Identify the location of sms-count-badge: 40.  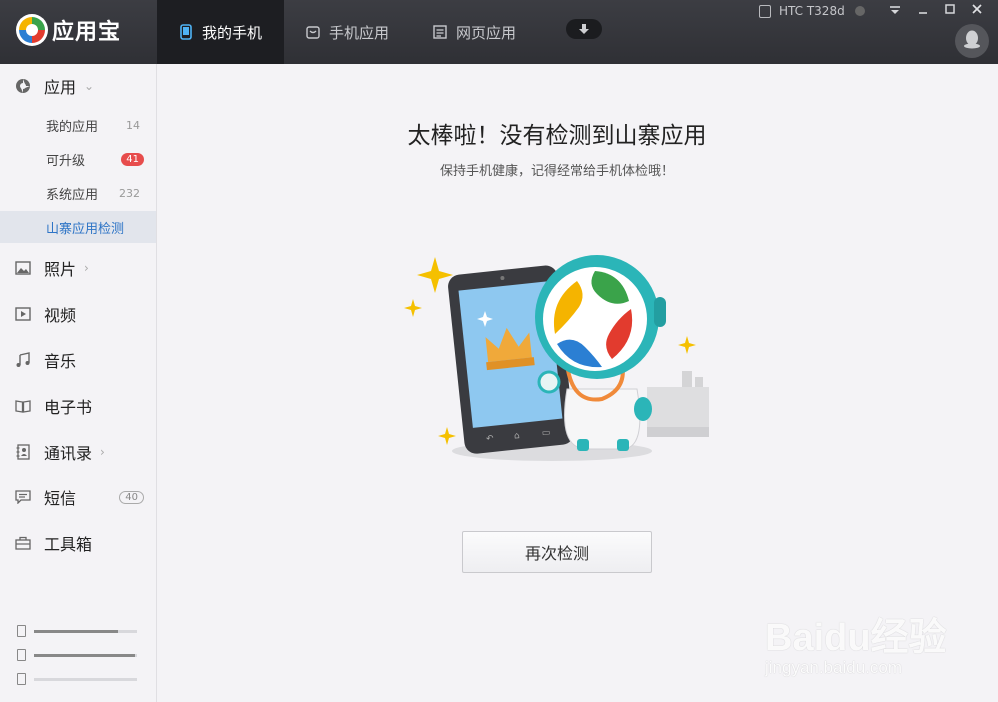
(131, 497).